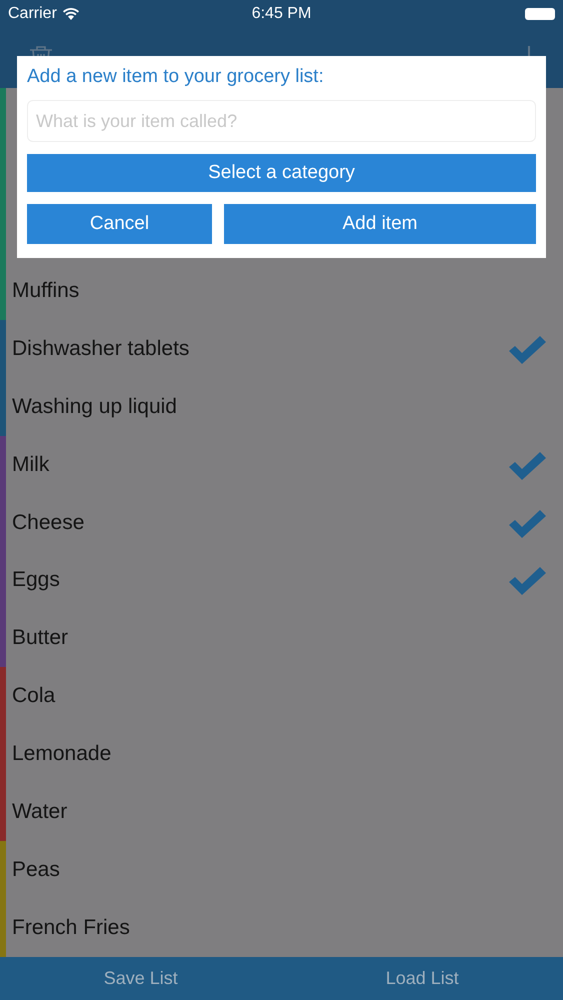  Describe the element at coordinates (176, 77) in the screenshot. I see `dialog-title: Add a new item to your grocery list:` at that location.